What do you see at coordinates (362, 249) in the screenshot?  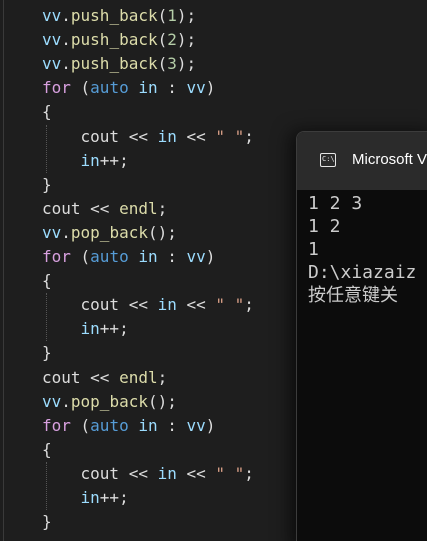 I see `console-output: 1 2 31 2 1 D:\xiazaiz 按任意键关` at bounding box center [362, 249].